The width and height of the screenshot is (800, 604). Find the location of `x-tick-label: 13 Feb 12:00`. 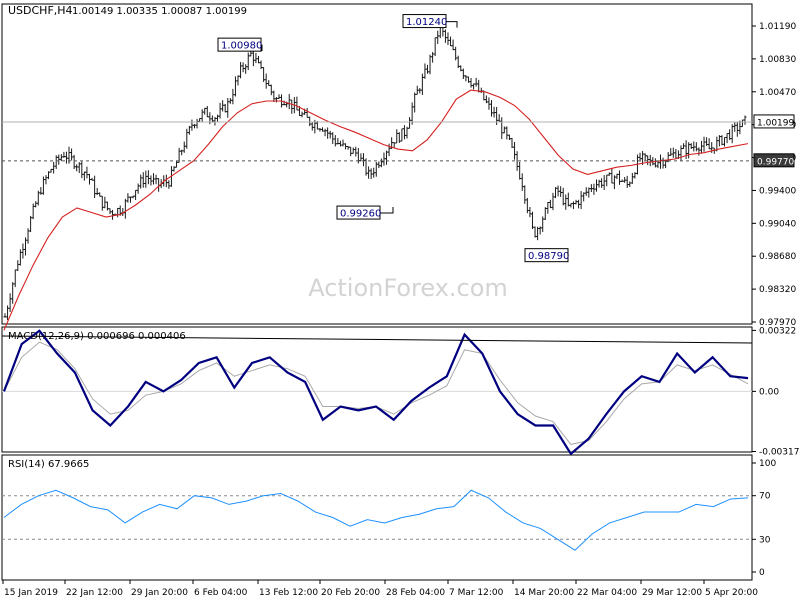

x-tick-label: 13 Feb 12:00 is located at coordinates (288, 593).